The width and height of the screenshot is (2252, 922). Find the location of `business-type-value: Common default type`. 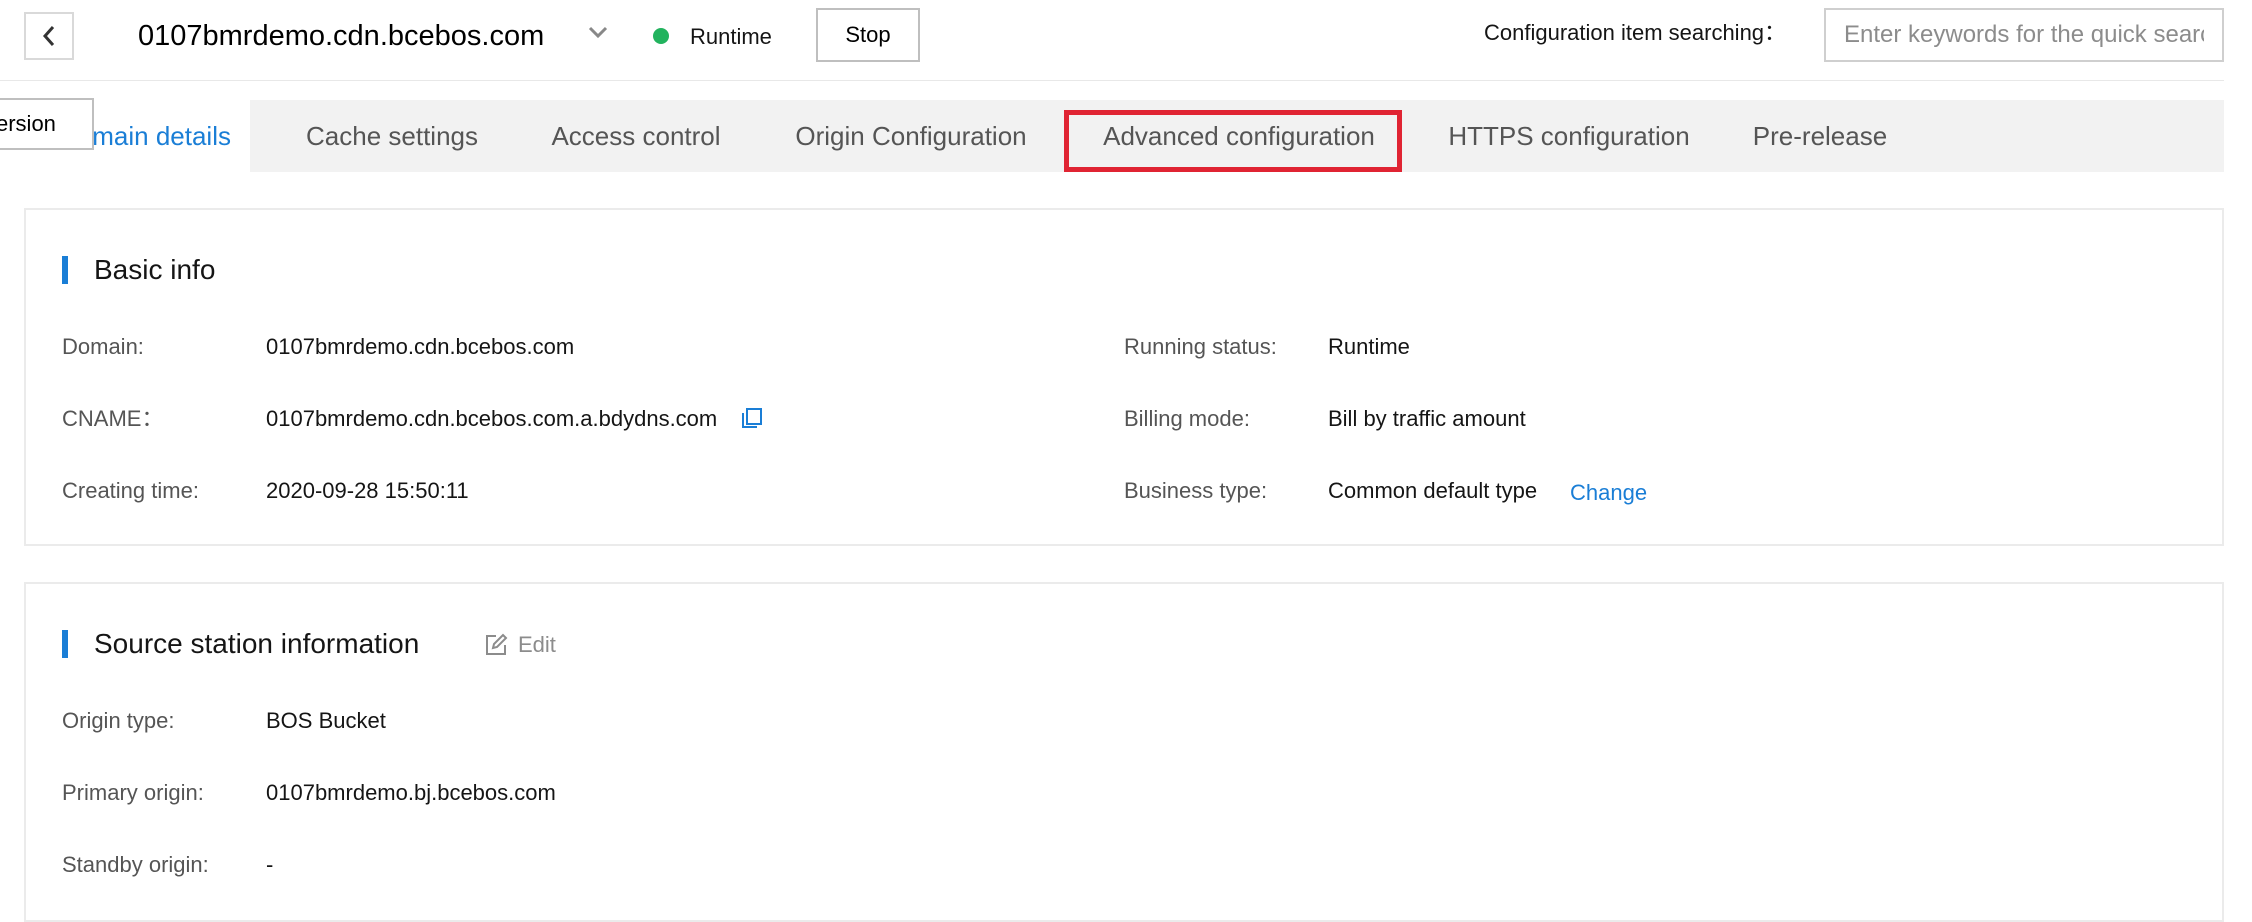

business-type-value: Common default type is located at coordinates (1433, 490).